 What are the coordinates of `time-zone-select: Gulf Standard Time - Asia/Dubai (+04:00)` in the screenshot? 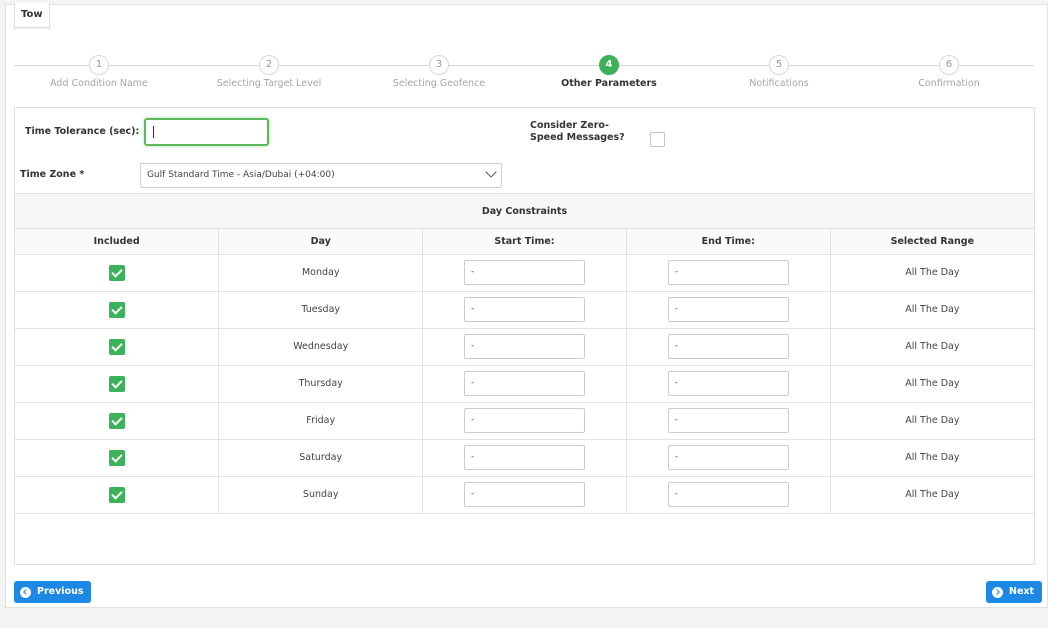 It's located at (321, 175).